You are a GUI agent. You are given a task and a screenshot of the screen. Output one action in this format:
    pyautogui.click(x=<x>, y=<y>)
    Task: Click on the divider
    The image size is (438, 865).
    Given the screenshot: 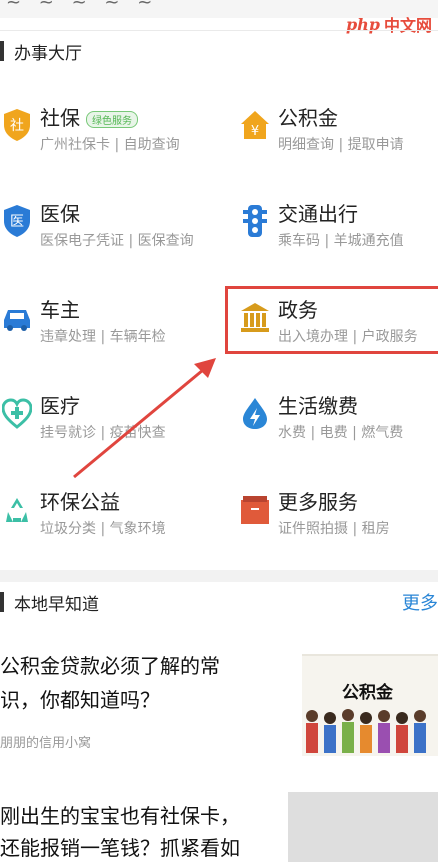 What is the action you would take?
    pyautogui.click(x=219, y=30)
    